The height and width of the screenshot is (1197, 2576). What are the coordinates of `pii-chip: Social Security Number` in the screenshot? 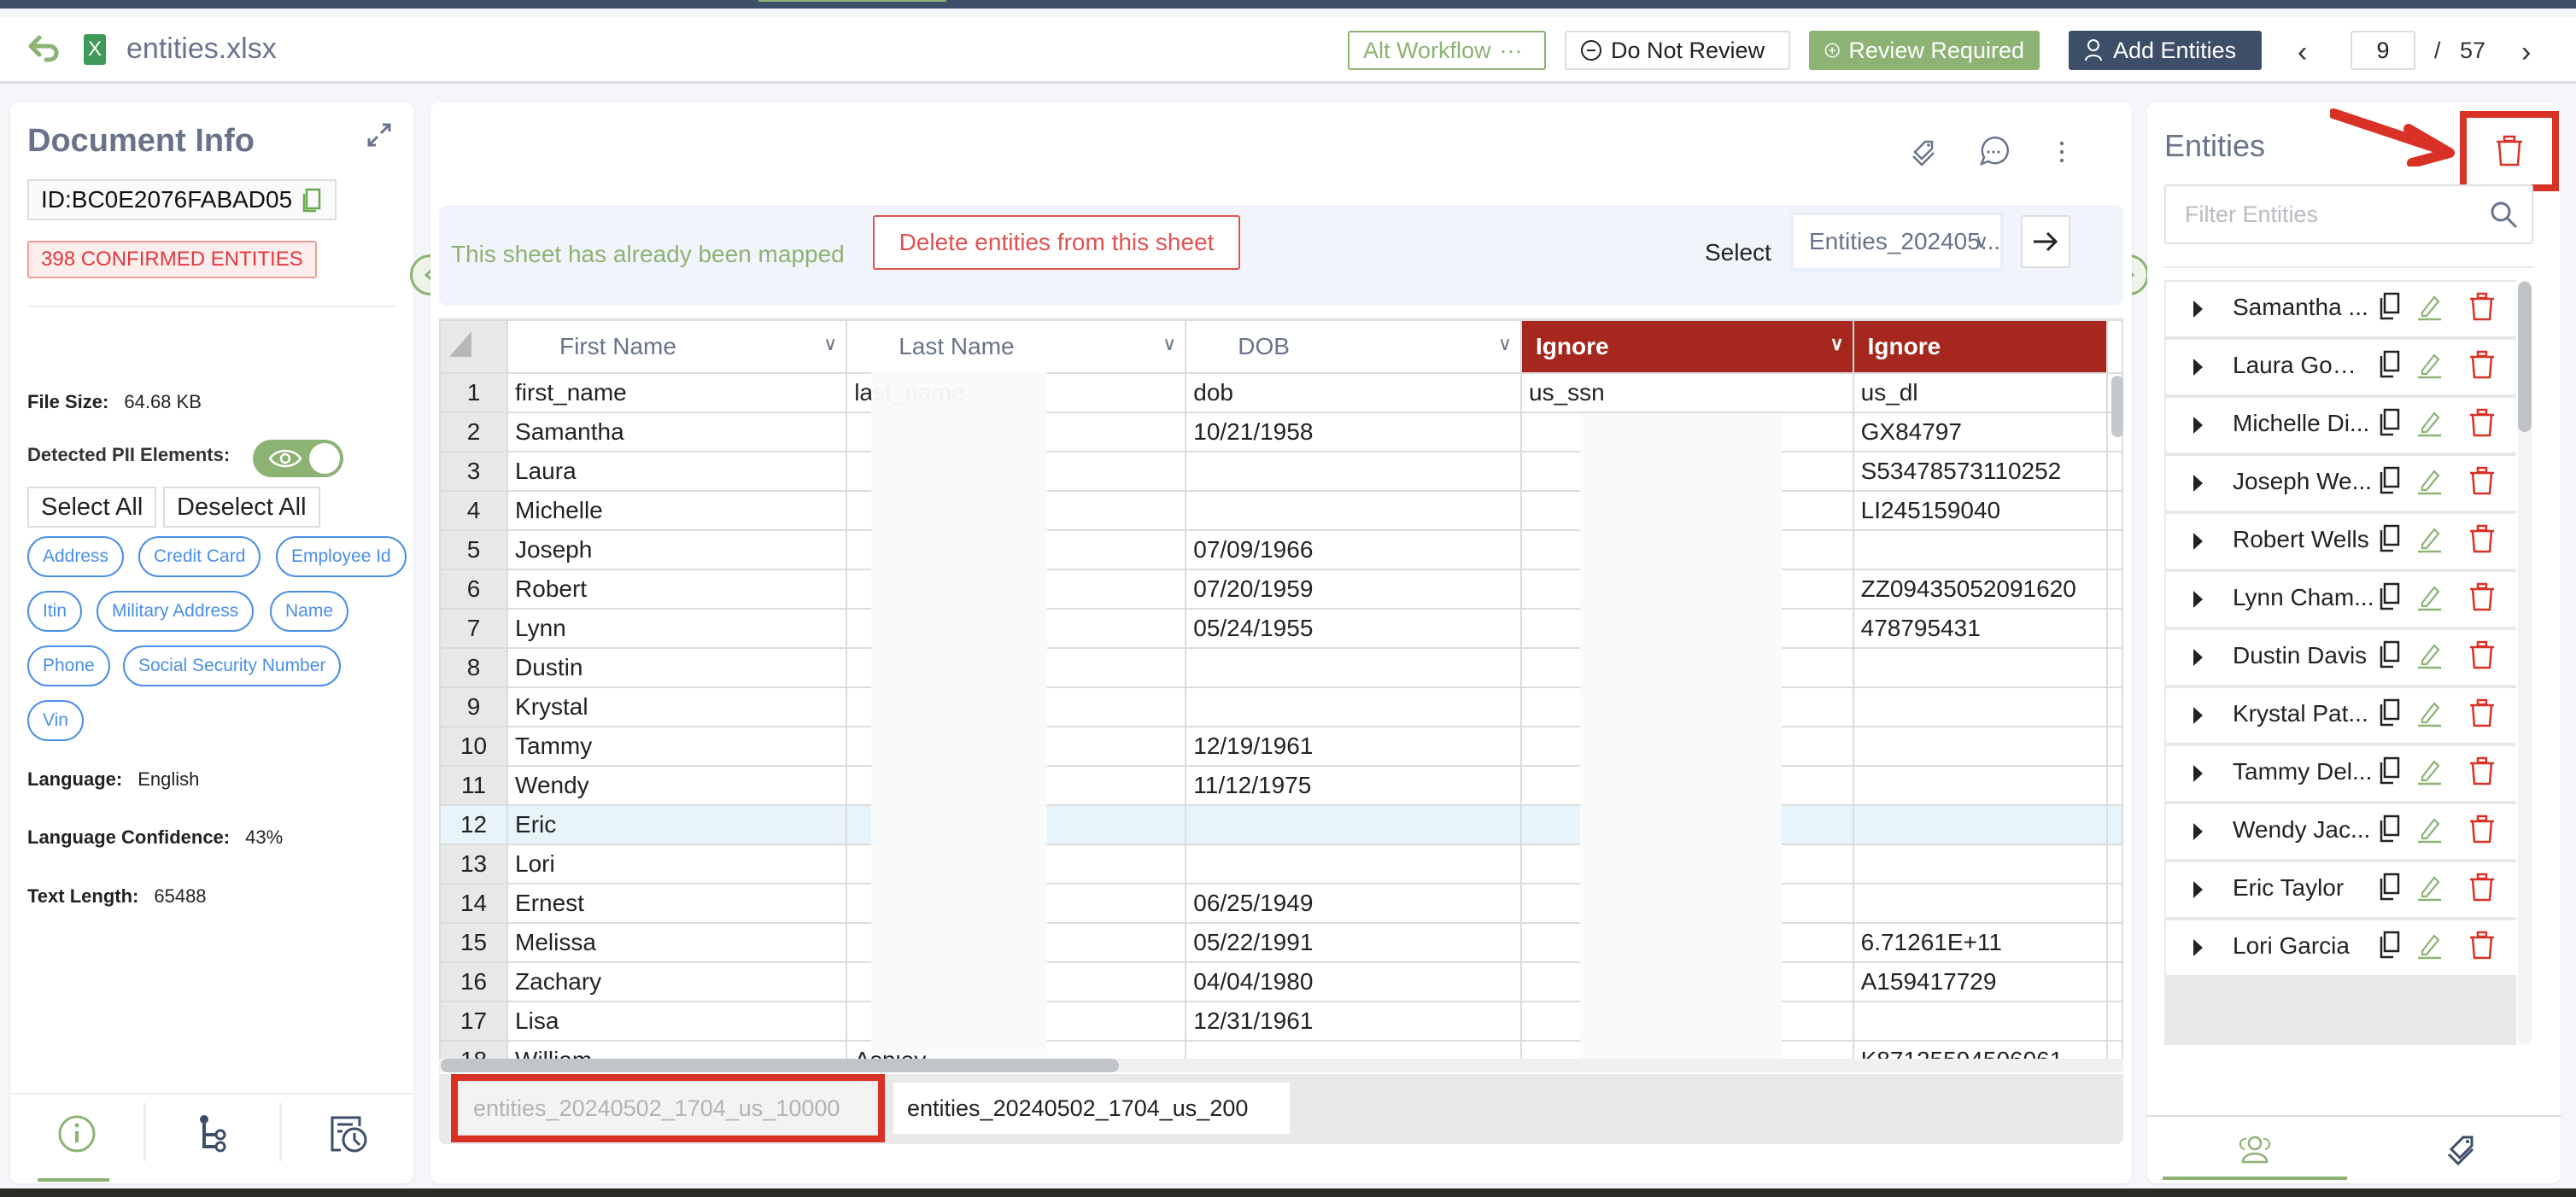 It's located at (232, 665).